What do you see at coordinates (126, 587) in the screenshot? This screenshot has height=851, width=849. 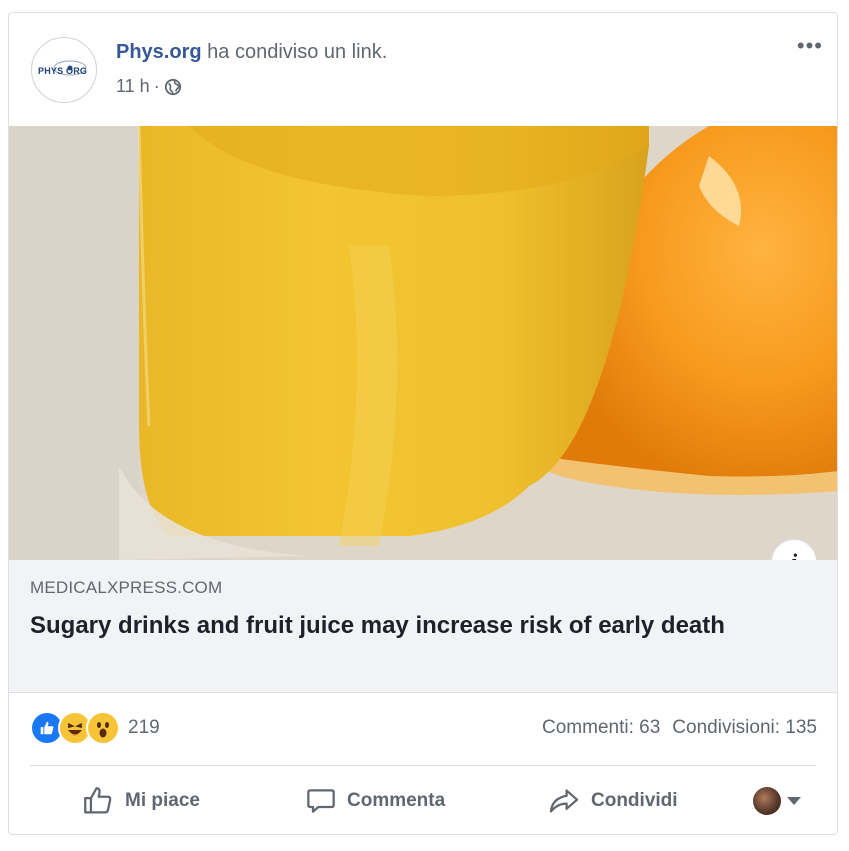 I see `link-domain: MEDICALXPRESS.COM` at bounding box center [126, 587].